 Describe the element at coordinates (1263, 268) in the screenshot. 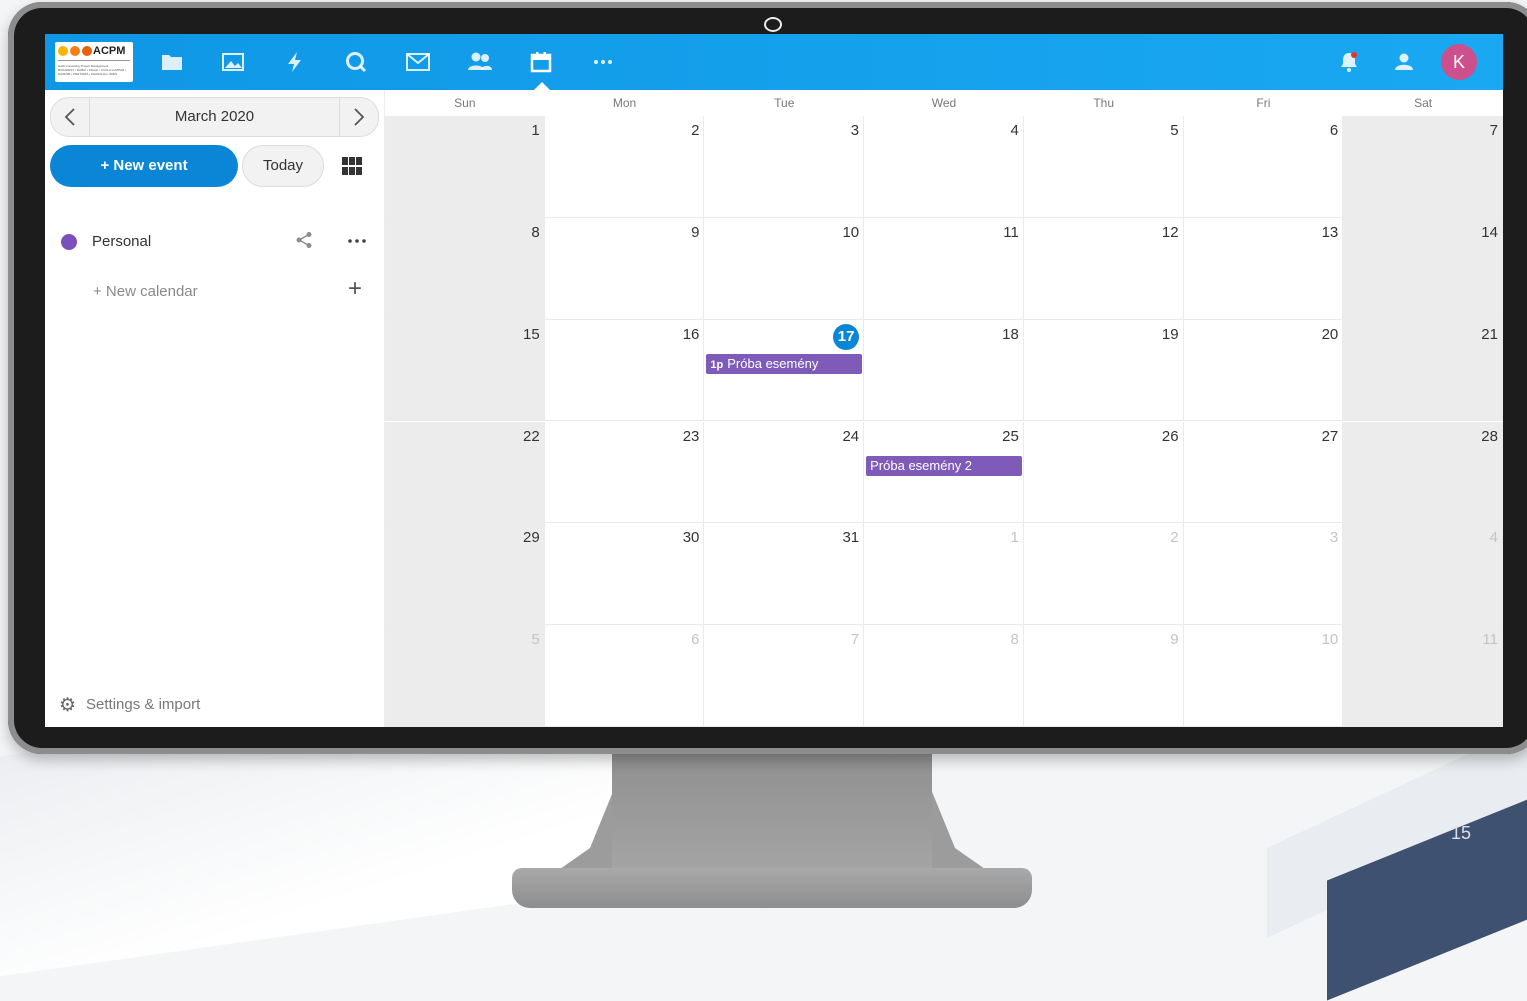

I see `day-cell: 13` at that location.